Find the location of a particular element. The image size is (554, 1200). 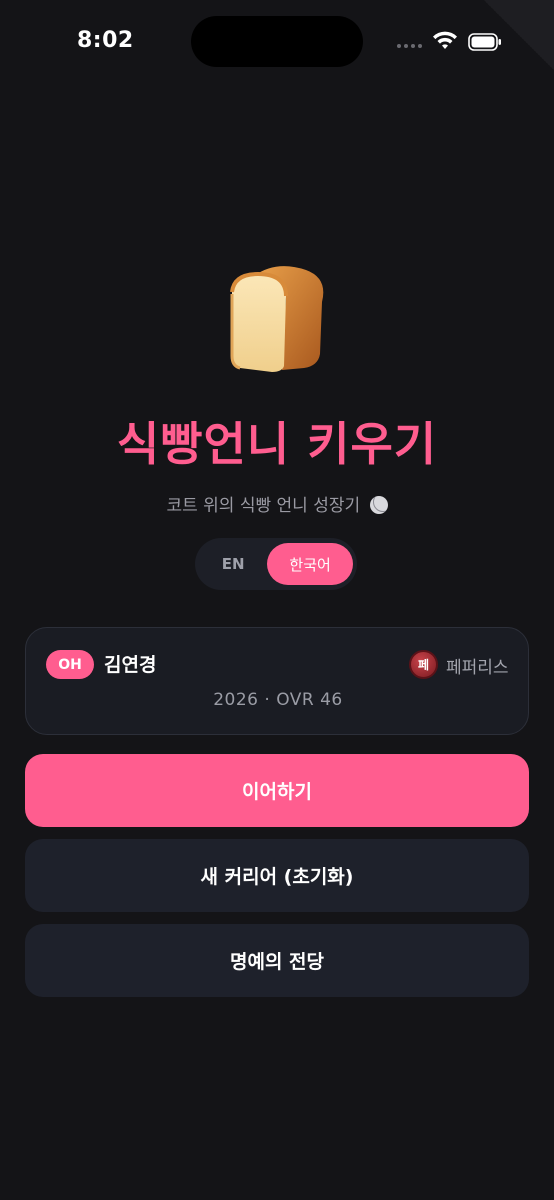

player-name: 김연경 is located at coordinates (130, 665).